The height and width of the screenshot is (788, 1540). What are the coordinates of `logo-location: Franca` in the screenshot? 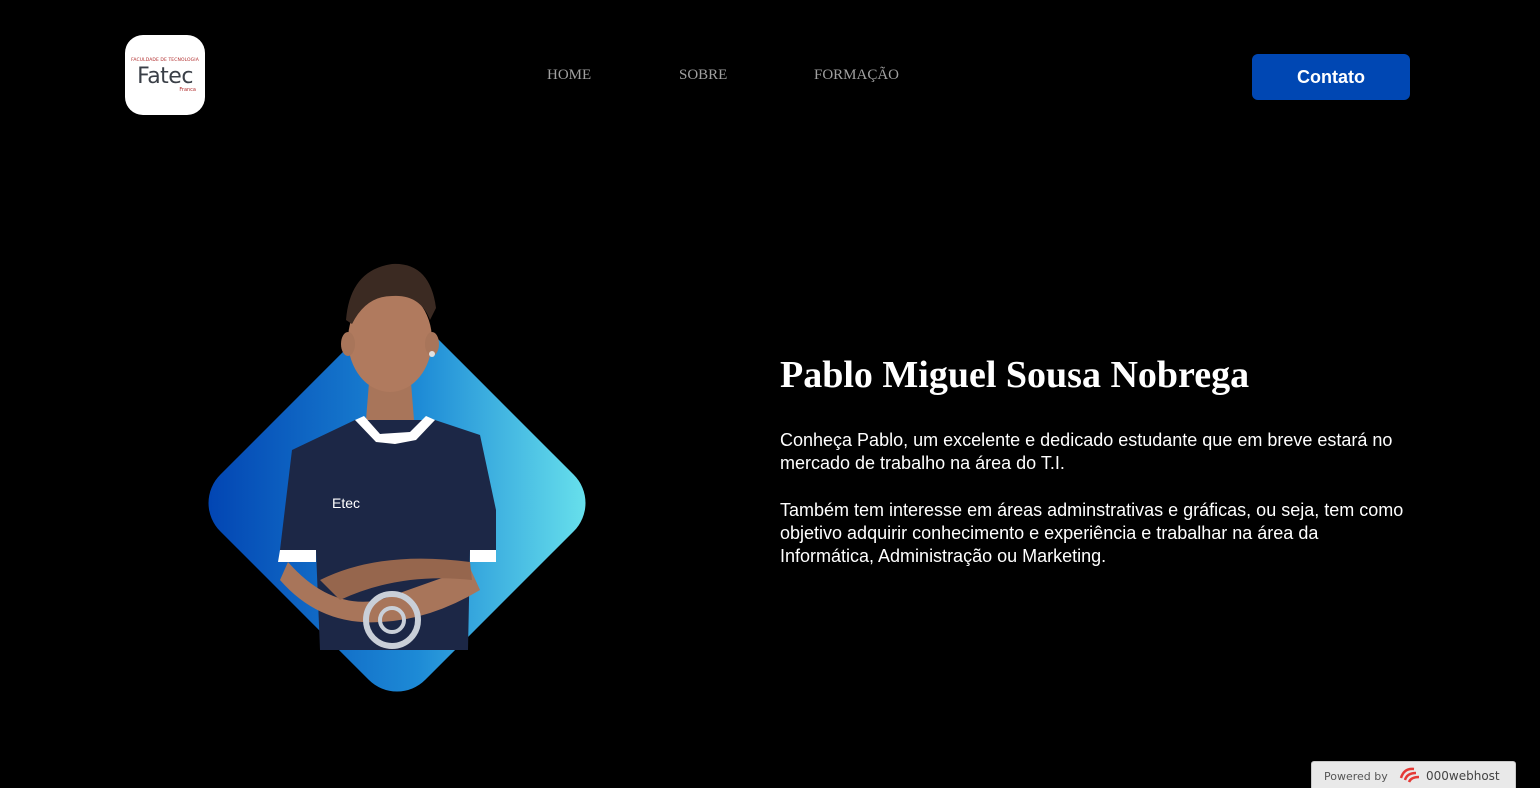 It's located at (187, 90).